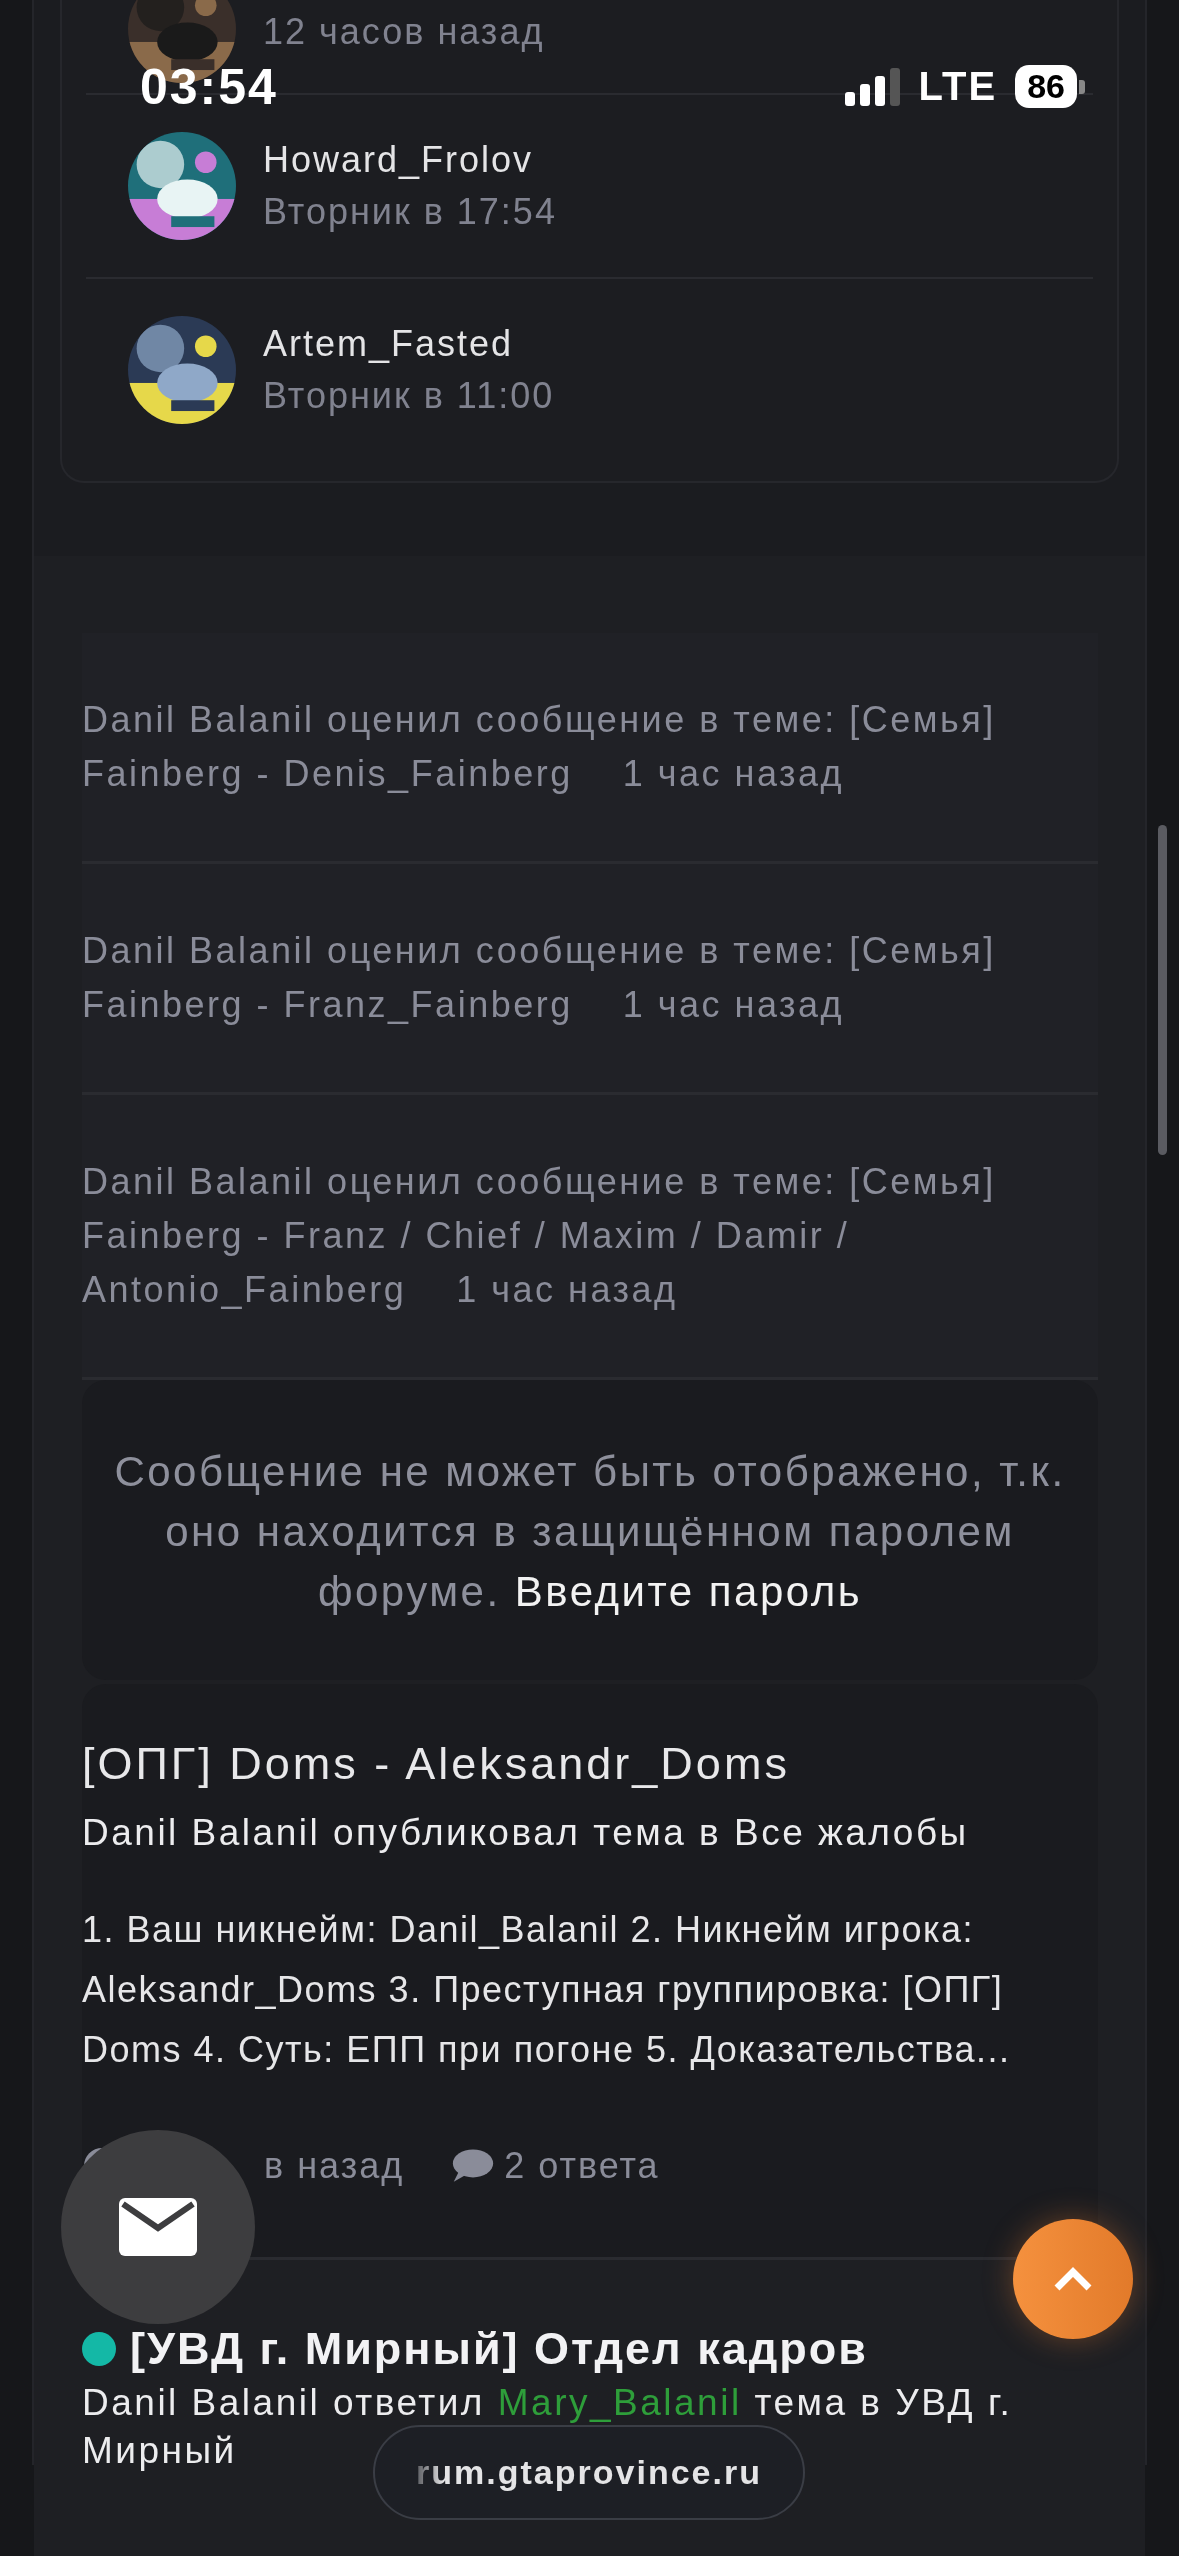 This screenshot has width=1179, height=2556. I want to click on visit-time: Вторник в 11:00, so click(409, 396).